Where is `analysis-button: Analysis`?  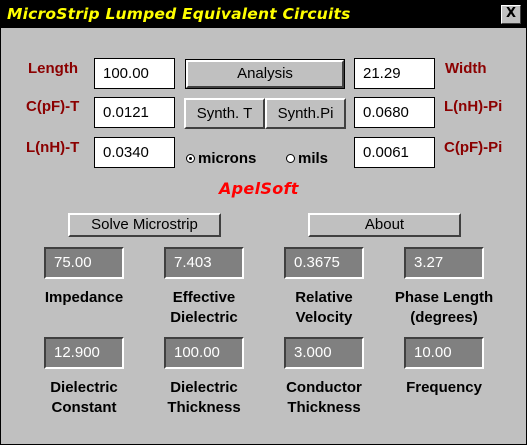 analysis-button: Analysis is located at coordinates (265, 74).